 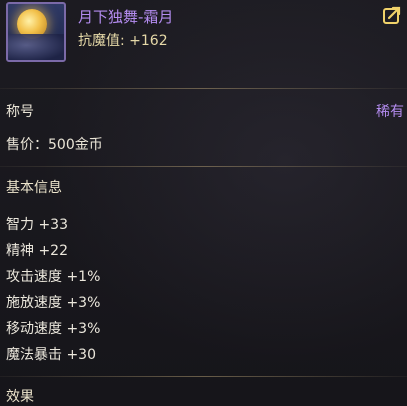 What do you see at coordinates (36, 32) in the screenshot?
I see `item-icon` at bounding box center [36, 32].